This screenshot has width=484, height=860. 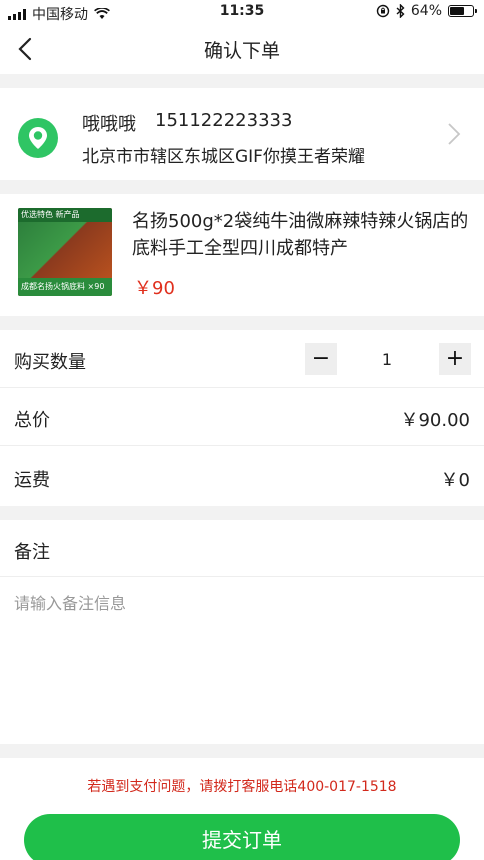 What do you see at coordinates (242, 787) in the screenshot?
I see `support-notice: 若遇到支付问题，请拨打客服电话400-017-1518` at bounding box center [242, 787].